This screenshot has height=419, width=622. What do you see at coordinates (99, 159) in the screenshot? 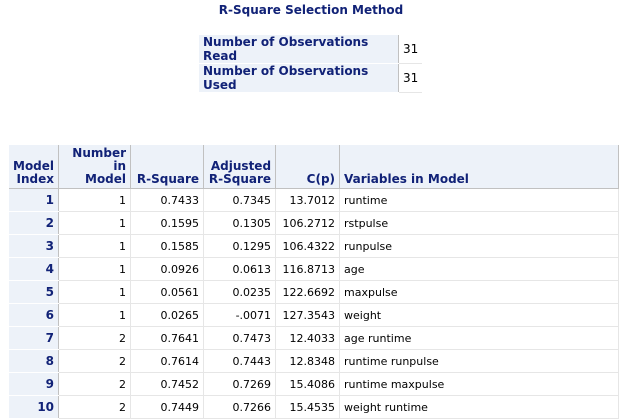
I see `header-number-line1: Number in` at bounding box center [99, 159].